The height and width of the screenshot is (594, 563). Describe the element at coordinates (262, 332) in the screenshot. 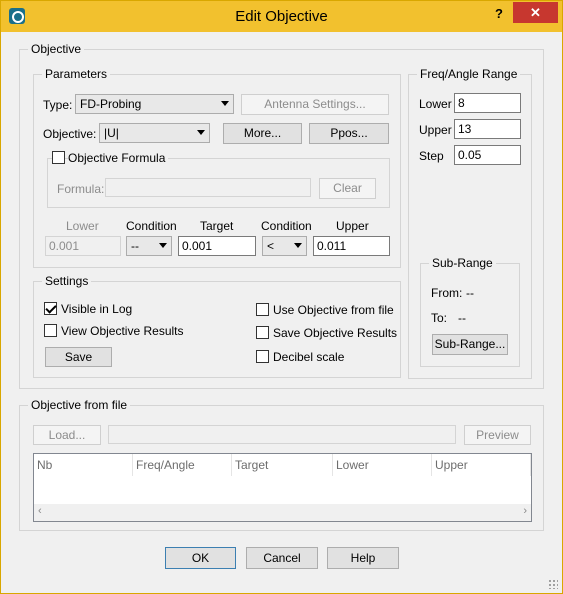

I see `save-results-checkbox` at that location.